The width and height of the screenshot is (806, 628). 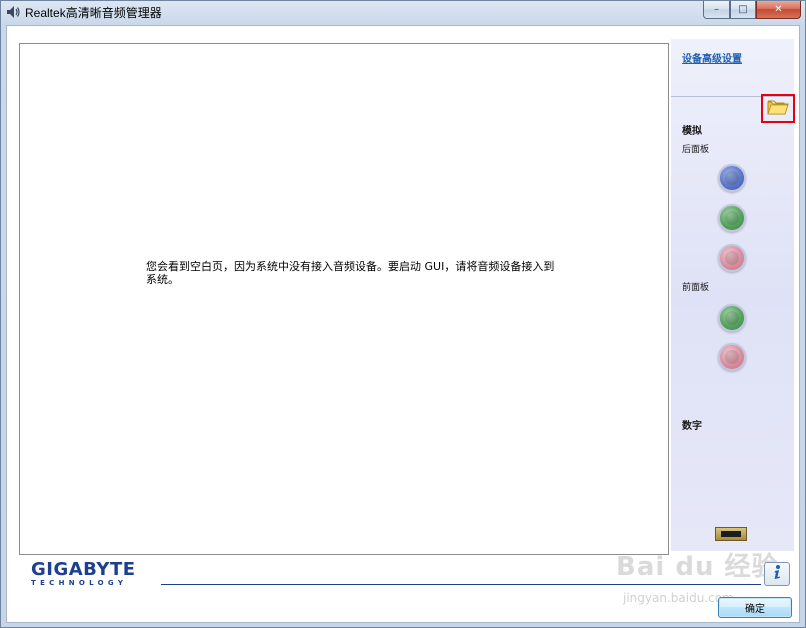 What do you see at coordinates (692, 426) in the screenshot?
I see `digital-section-label: 数字` at bounding box center [692, 426].